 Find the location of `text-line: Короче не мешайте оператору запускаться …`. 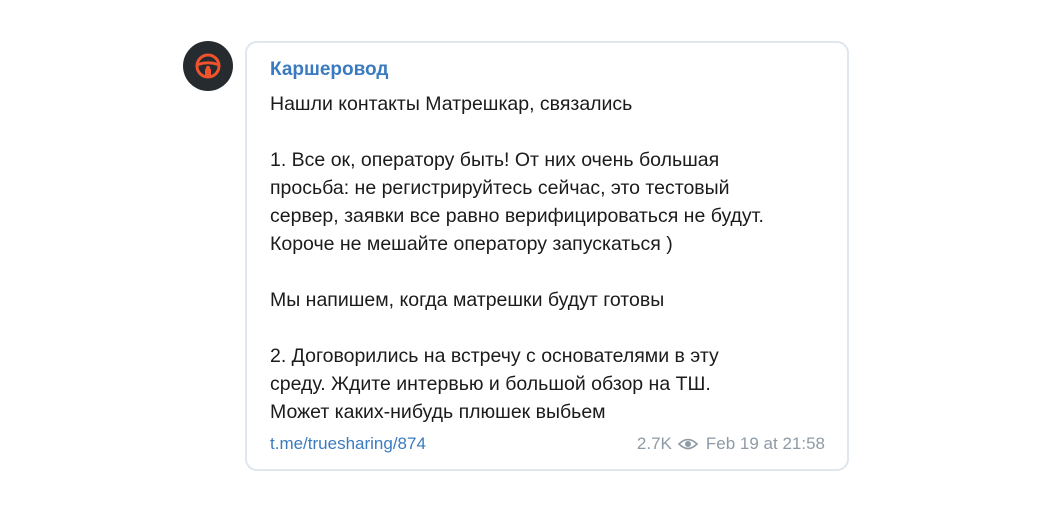

text-line: Короче не мешайте оператору запускаться … is located at coordinates (471, 244).